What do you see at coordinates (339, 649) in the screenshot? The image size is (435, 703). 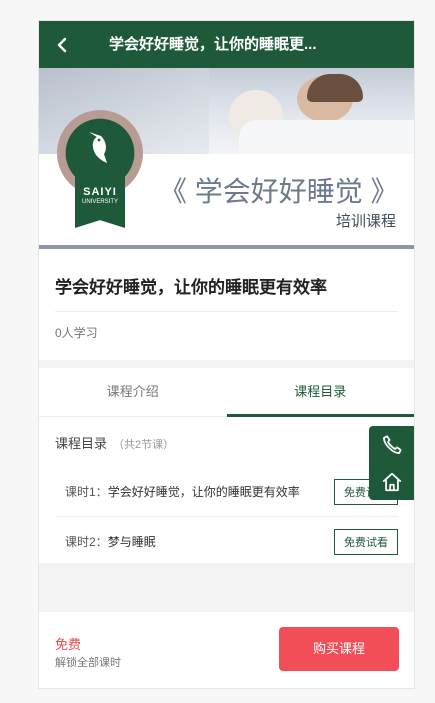 I see `buy-course-button: 购买课程` at bounding box center [339, 649].